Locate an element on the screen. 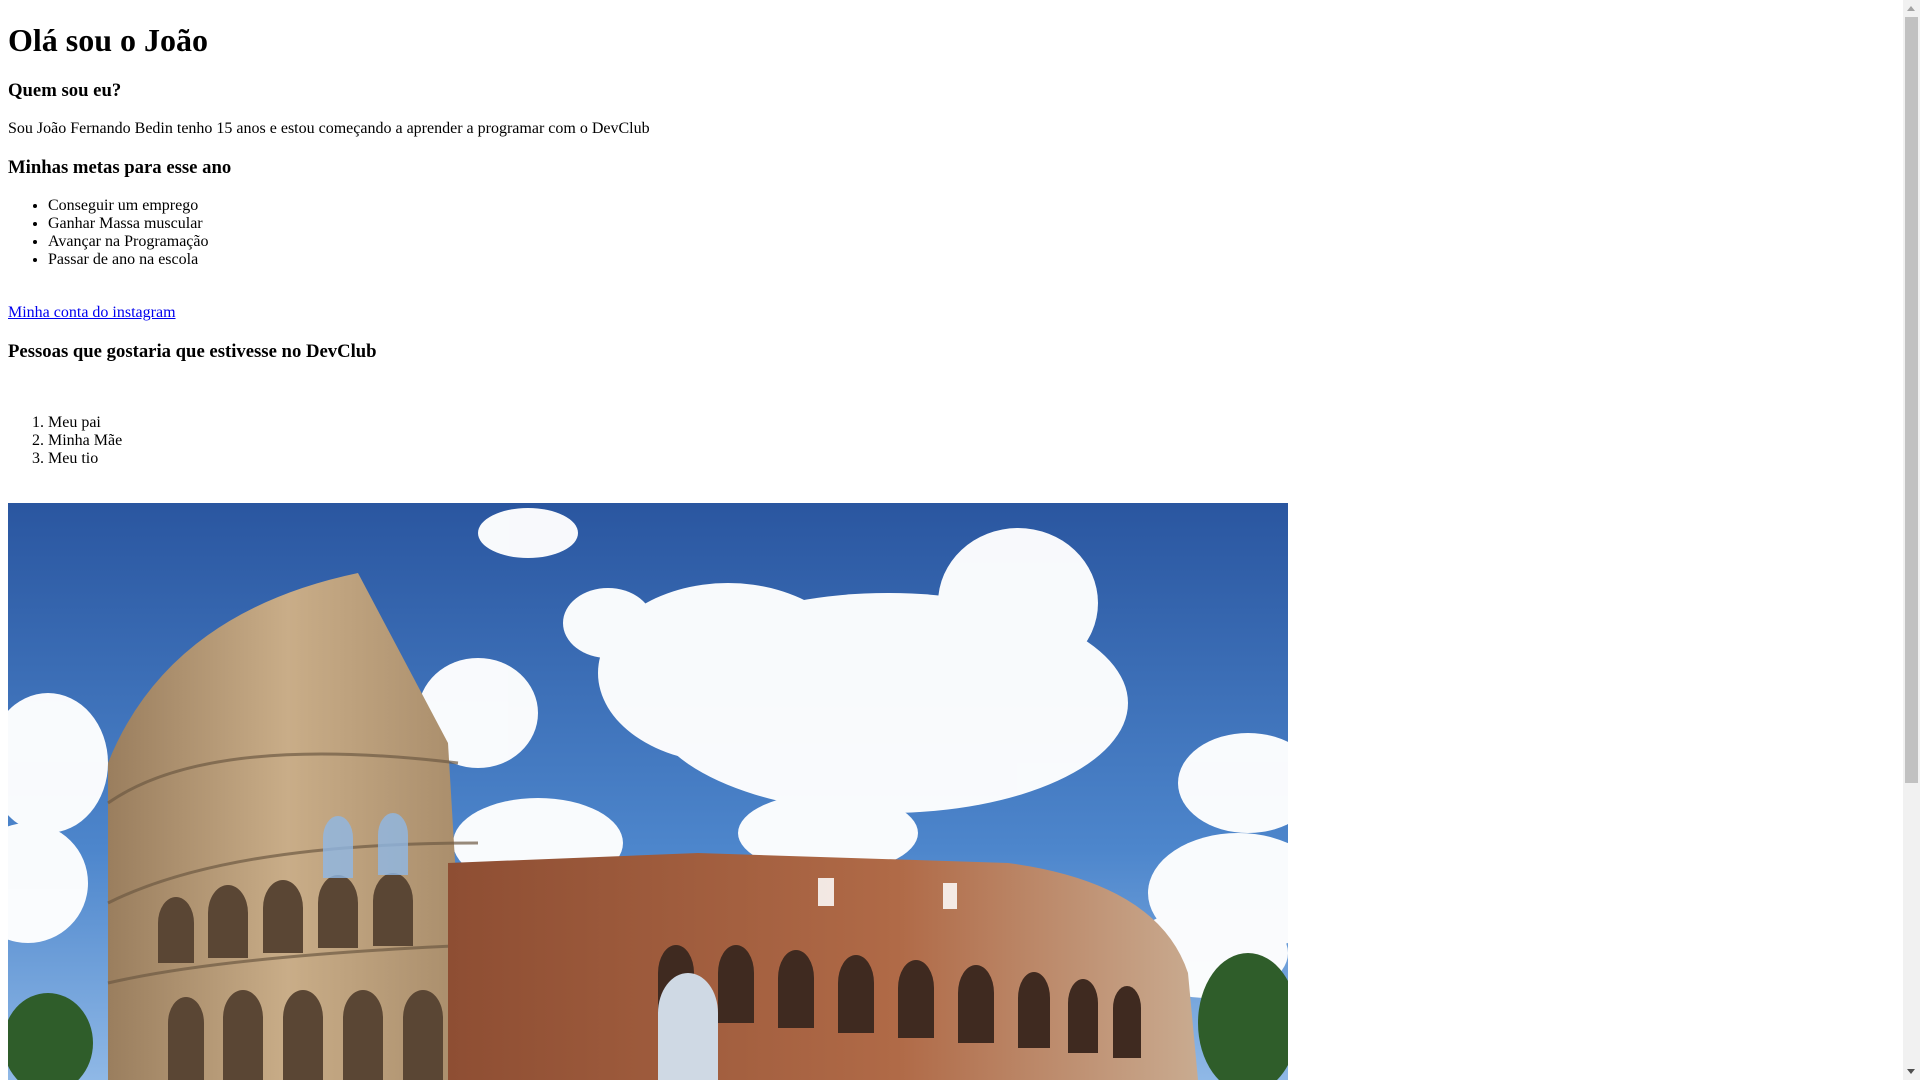 The width and height of the screenshot is (1920, 1080). scroll-up-icon is located at coordinates (1911, 8).